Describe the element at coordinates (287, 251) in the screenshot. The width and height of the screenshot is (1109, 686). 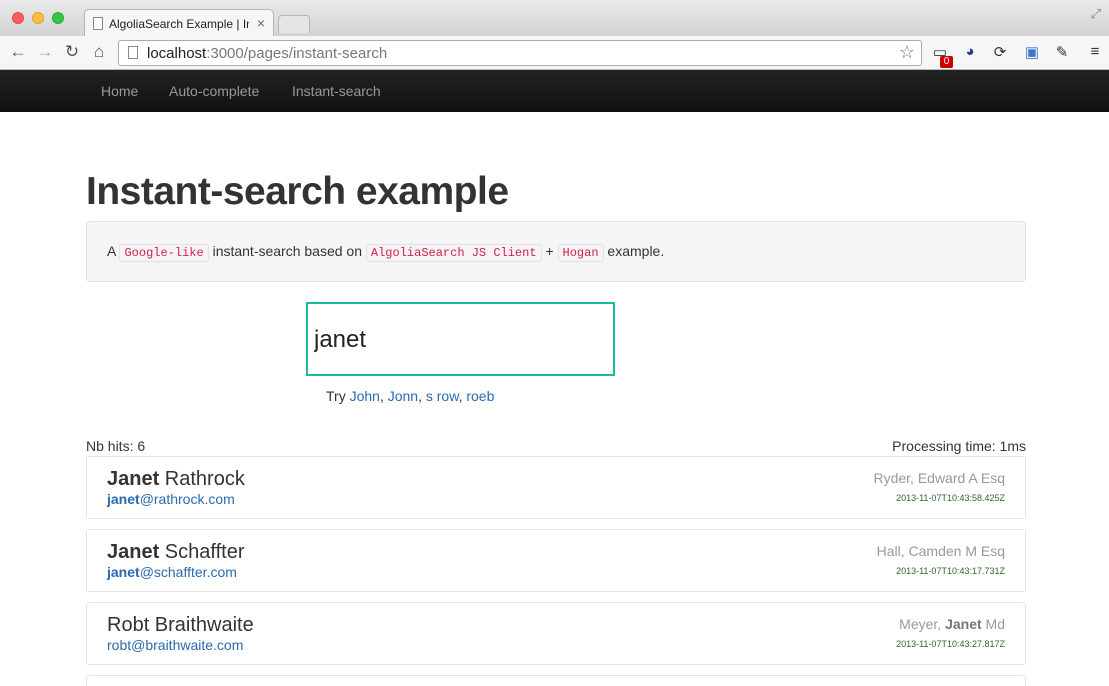
I see `description-middle: instant-search based on` at that location.